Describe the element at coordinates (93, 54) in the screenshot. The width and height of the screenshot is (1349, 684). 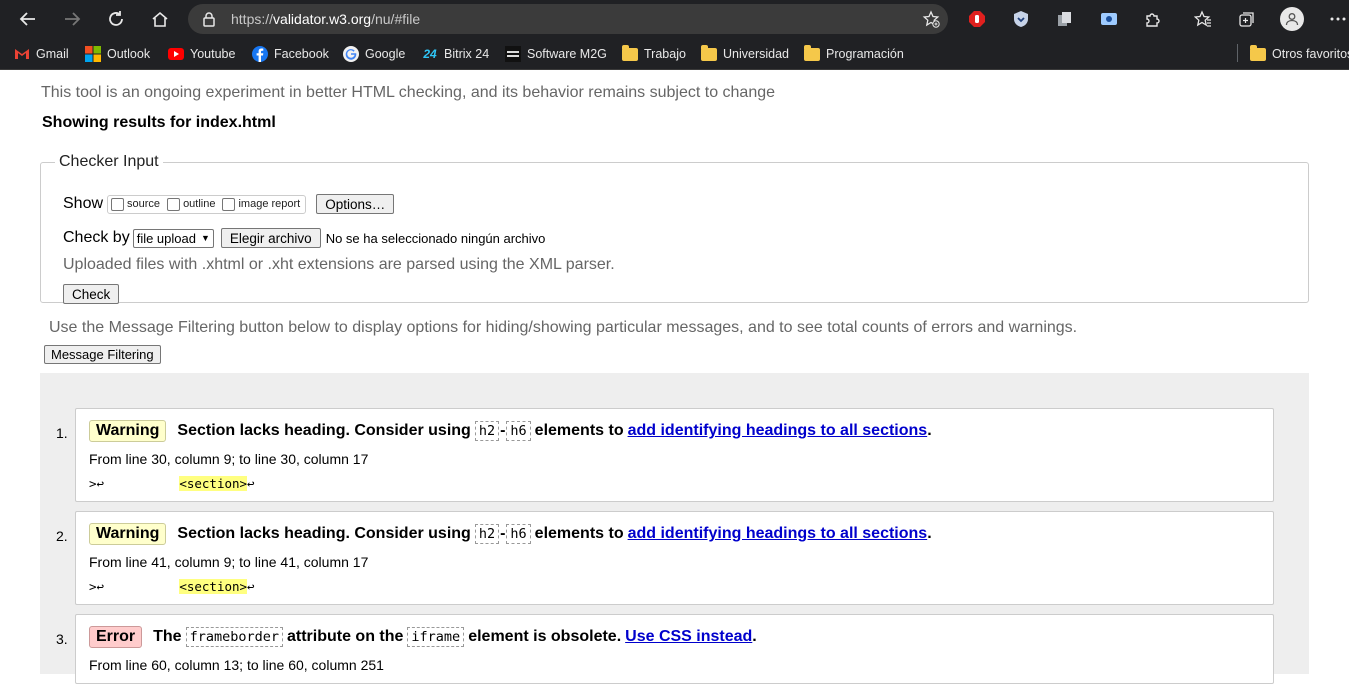
I see `outlook-icon` at that location.